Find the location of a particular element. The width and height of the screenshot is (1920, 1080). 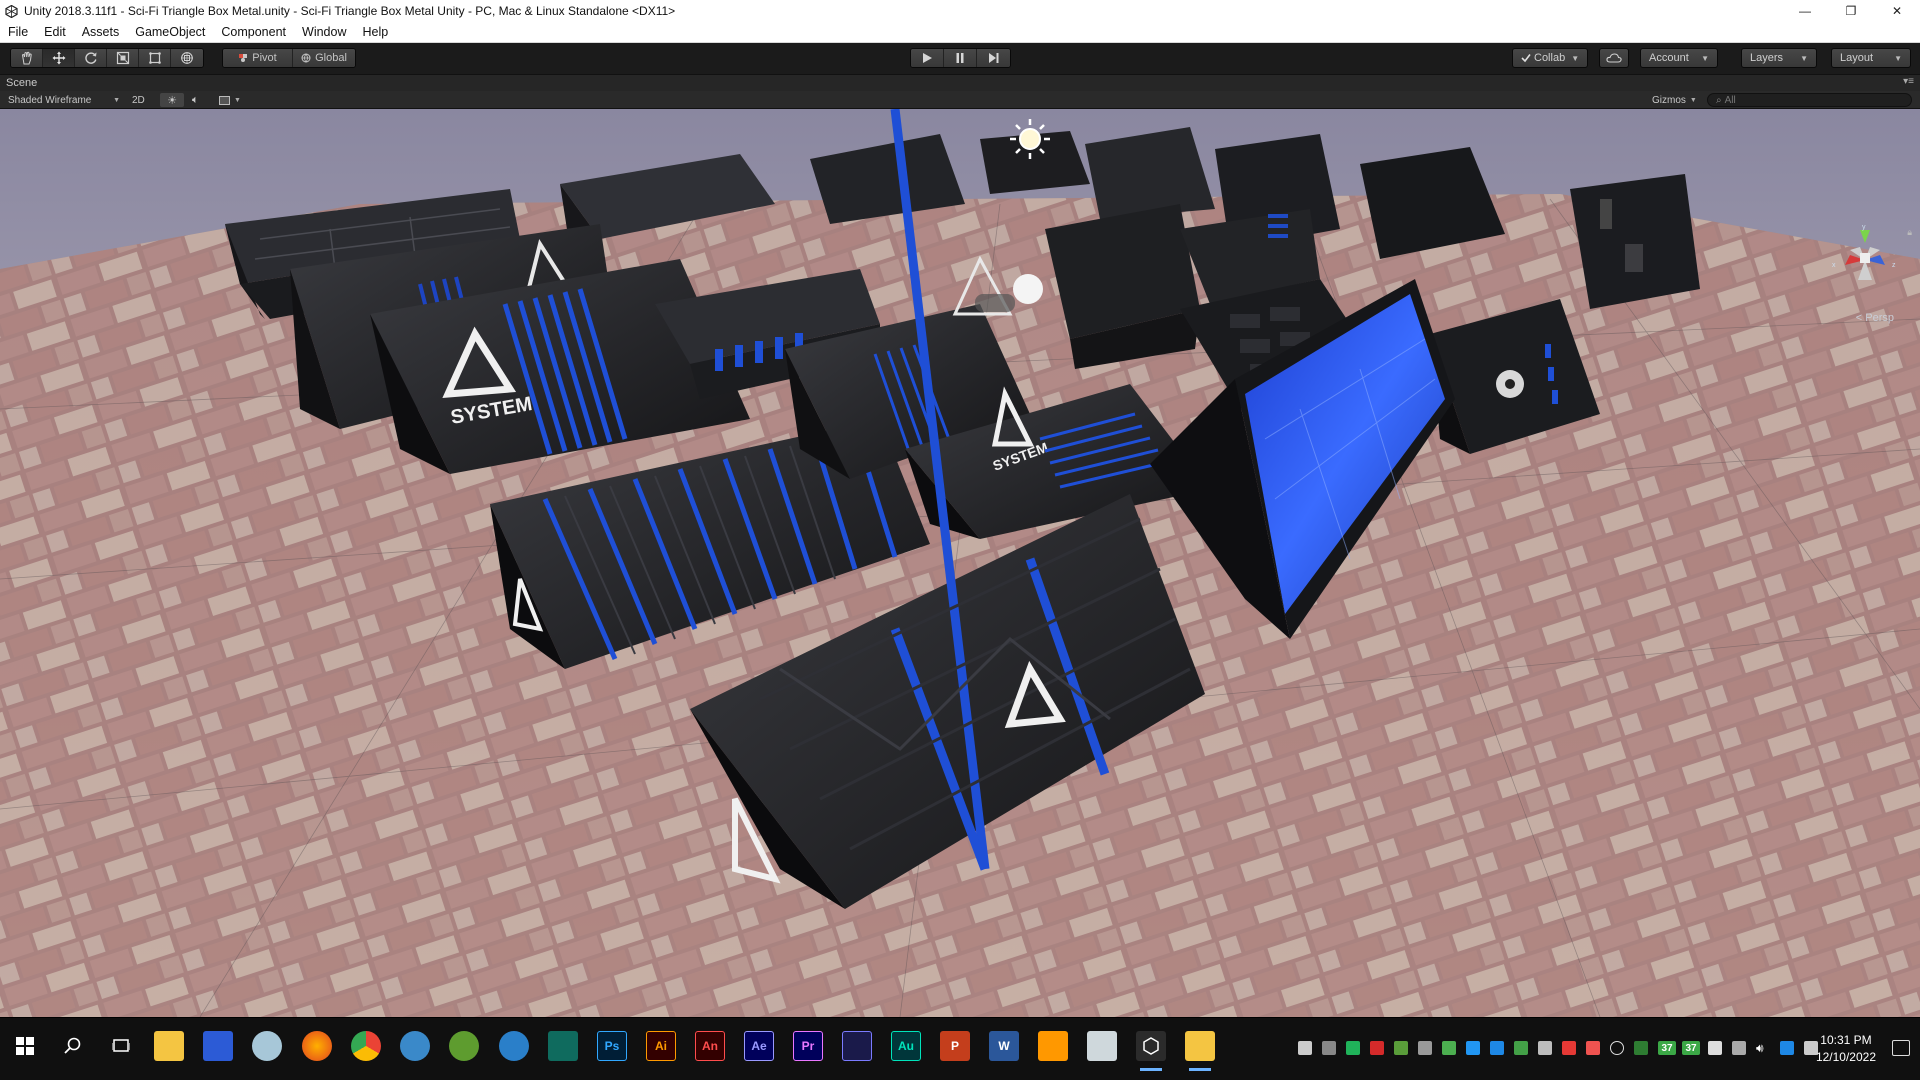

menu-edit: Edit is located at coordinates (55, 32).